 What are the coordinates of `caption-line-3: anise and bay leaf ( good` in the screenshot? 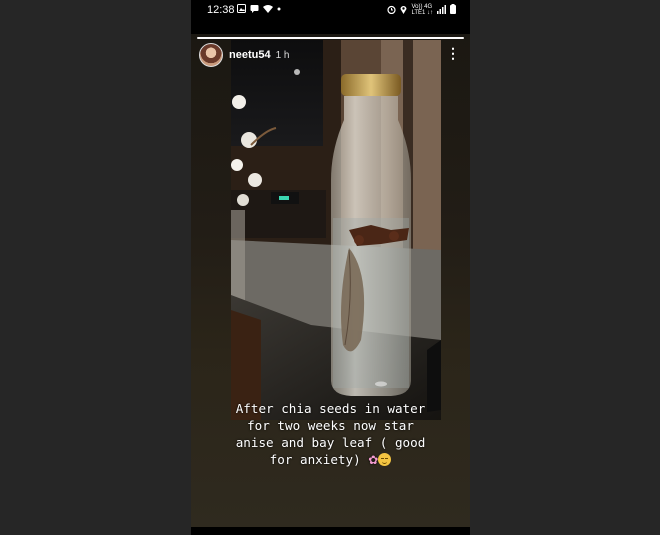 It's located at (330, 442).